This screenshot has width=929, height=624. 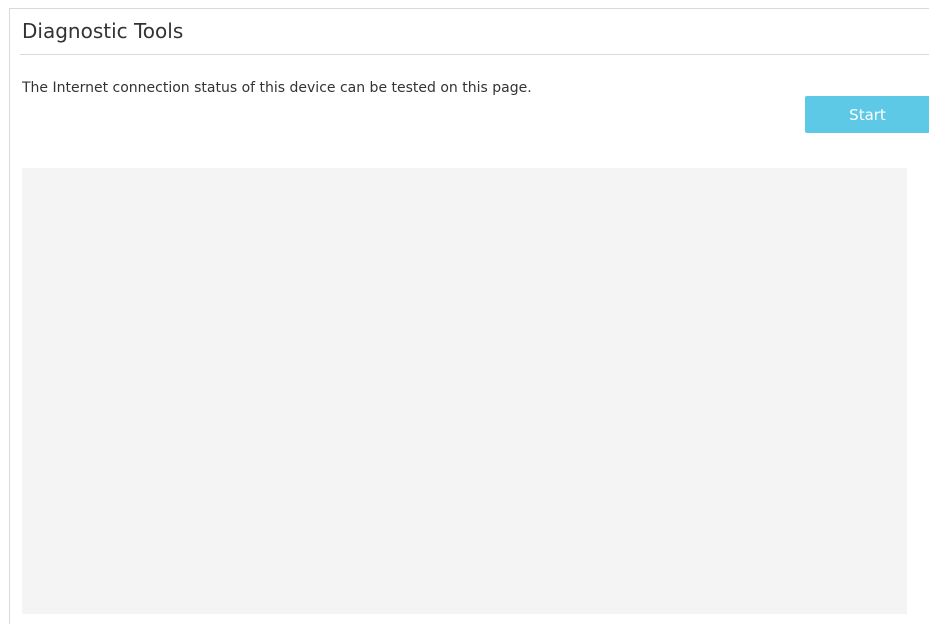 I want to click on start-button: Start, so click(x=867, y=114).